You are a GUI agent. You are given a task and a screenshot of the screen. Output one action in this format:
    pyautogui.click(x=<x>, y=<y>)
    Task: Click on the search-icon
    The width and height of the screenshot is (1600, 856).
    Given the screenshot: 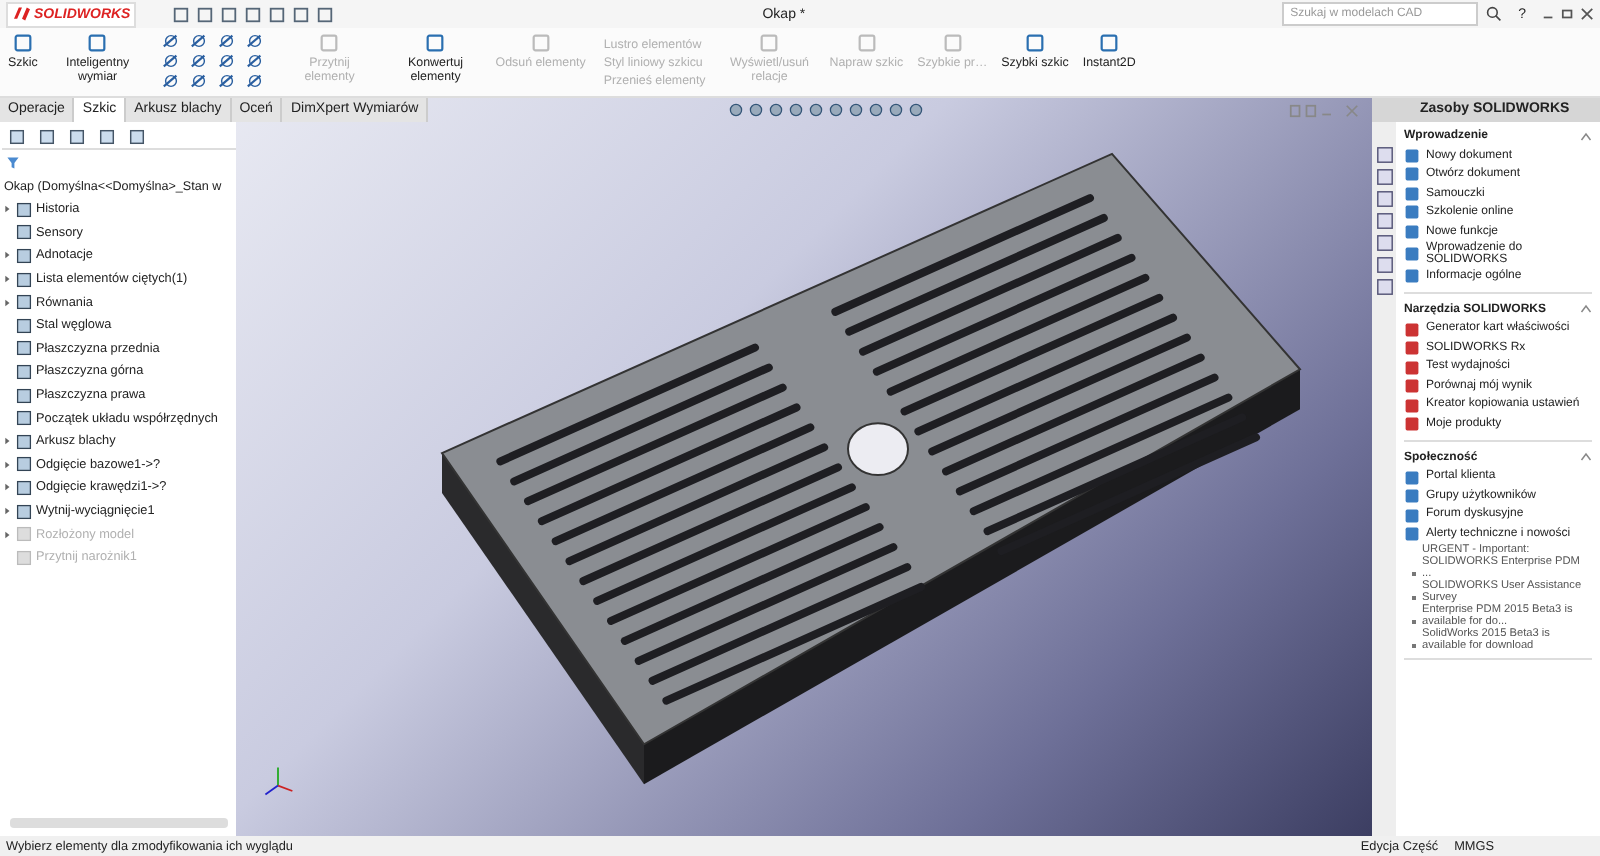 What is the action you would take?
    pyautogui.click(x=1494, y=14)
    